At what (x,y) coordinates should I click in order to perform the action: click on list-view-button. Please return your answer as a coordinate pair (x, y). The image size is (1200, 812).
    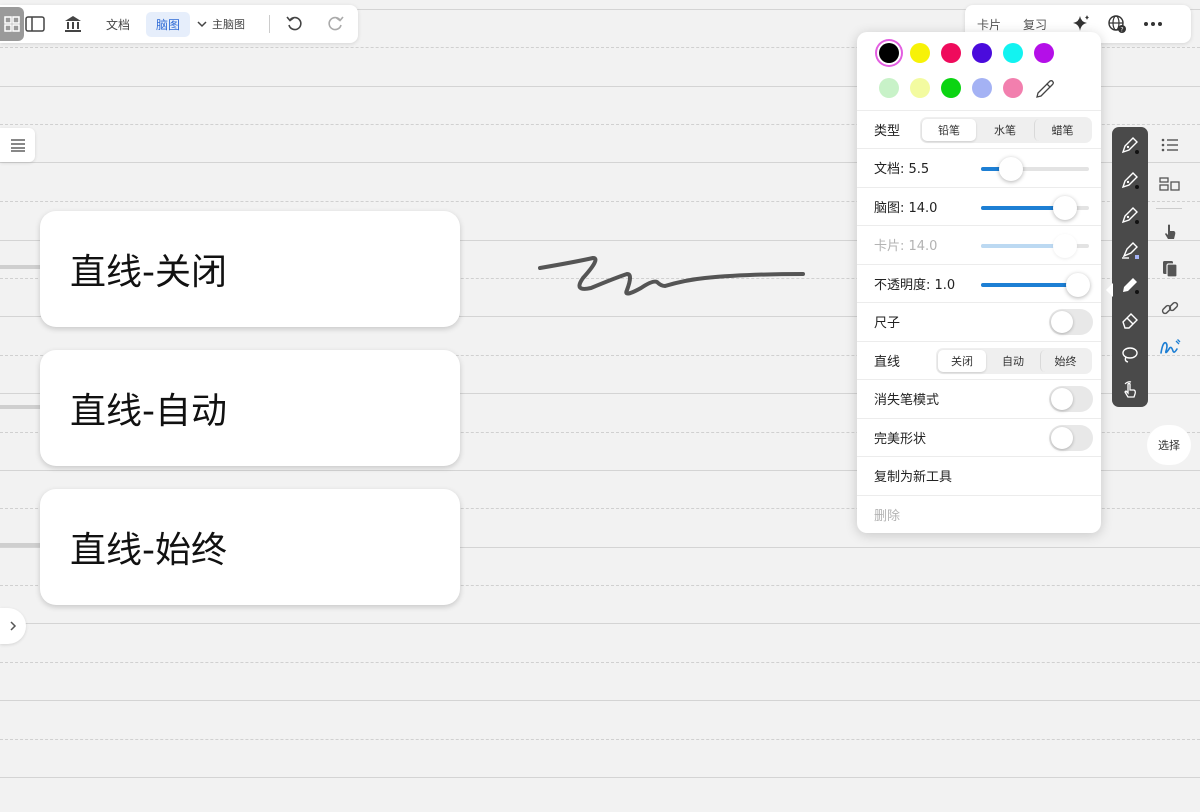
    Looking at the image, I should click on (1170, 145).